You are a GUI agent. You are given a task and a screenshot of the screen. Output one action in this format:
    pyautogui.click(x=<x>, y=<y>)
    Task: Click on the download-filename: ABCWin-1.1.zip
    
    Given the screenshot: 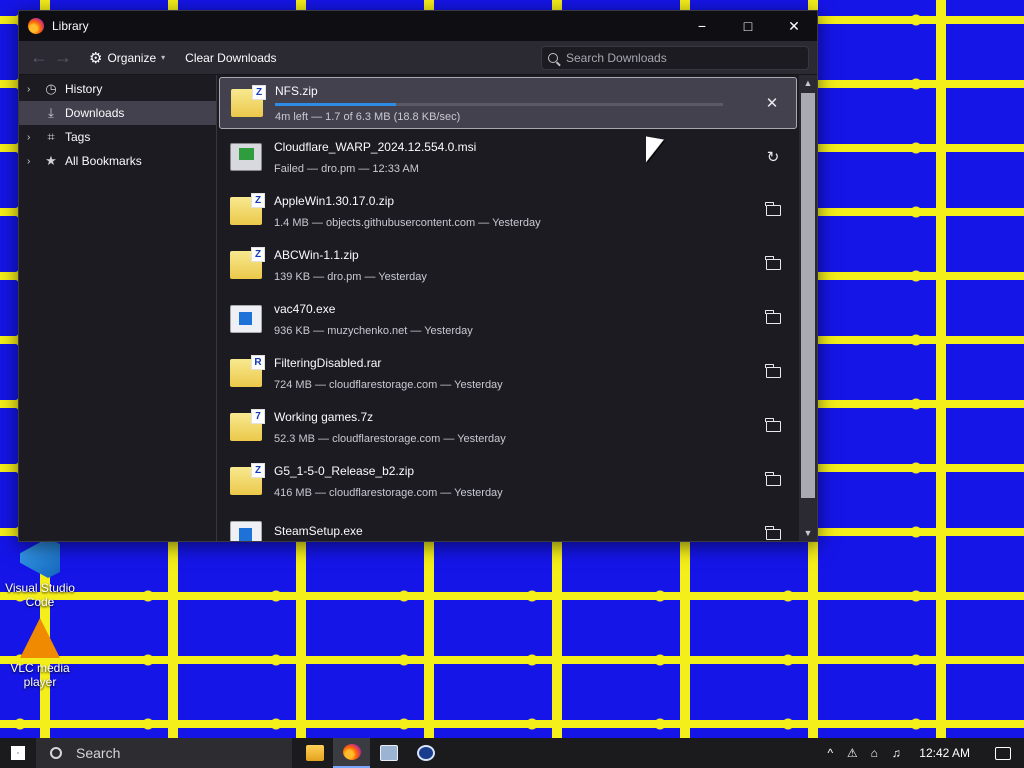 What is the action you would take?
    pyautogui.click(x=316, y=254)
    